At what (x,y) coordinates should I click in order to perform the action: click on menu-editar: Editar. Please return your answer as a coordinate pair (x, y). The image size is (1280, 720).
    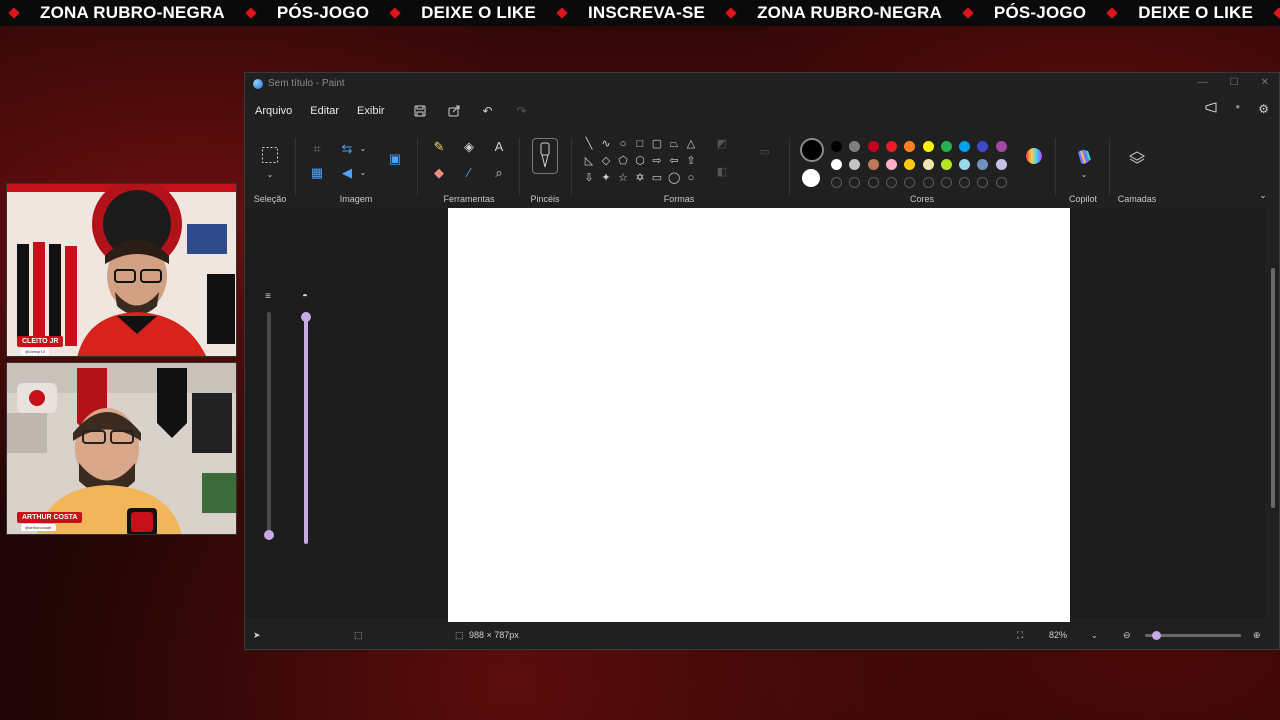
    Looking at the image, I should click on (329, 111).